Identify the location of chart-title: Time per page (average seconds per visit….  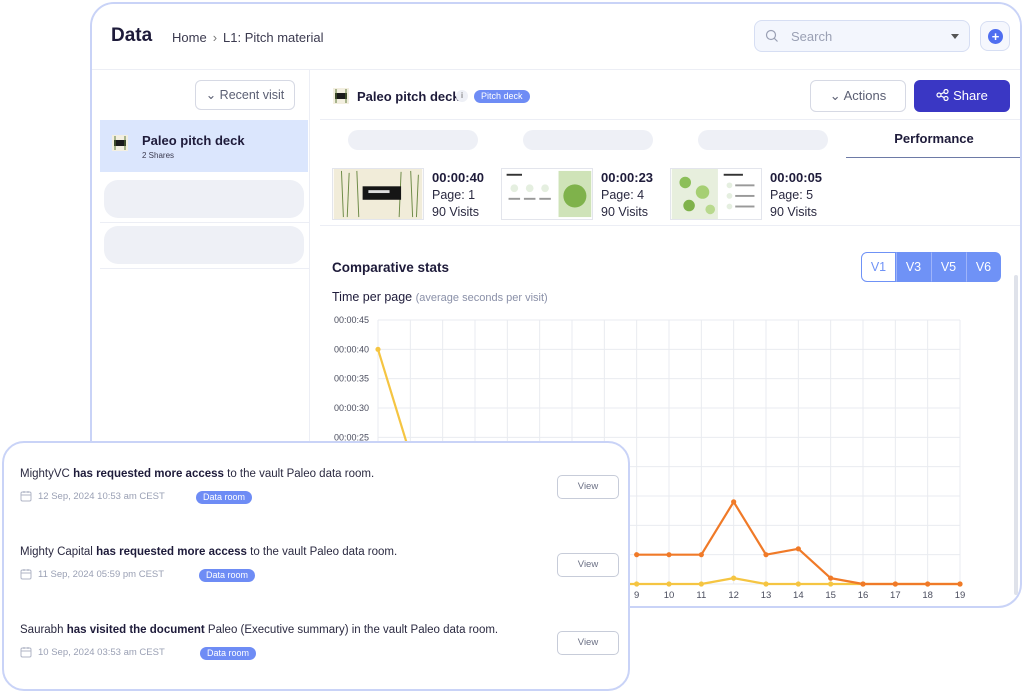
(440, 297).